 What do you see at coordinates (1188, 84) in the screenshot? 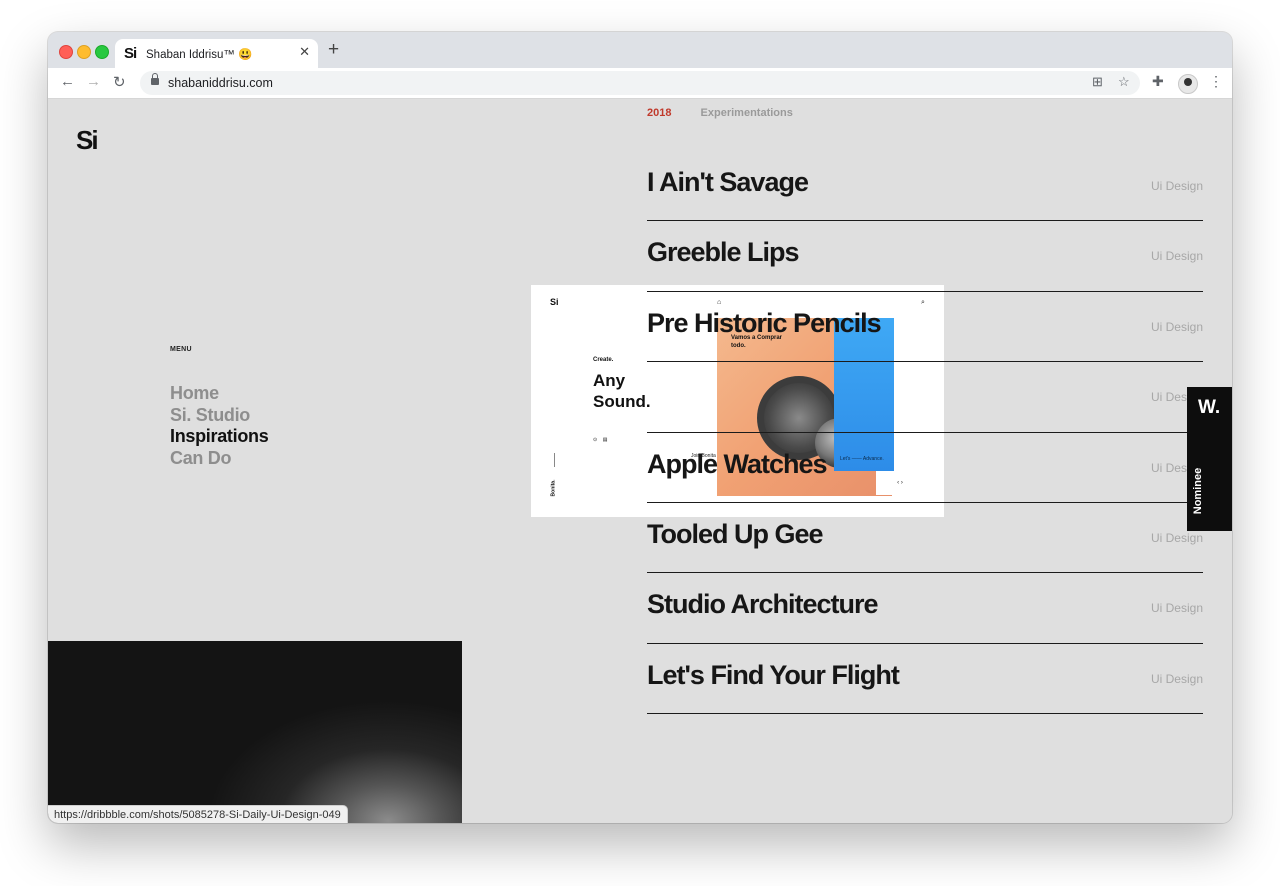
I see `profile-avatar` at bounding box center [1188, 84].